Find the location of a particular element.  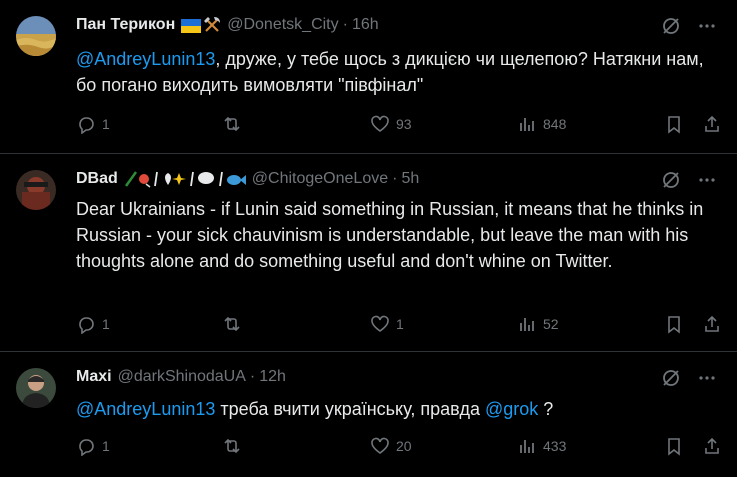

timestamp: 16h is located at coordinates (365, 25).